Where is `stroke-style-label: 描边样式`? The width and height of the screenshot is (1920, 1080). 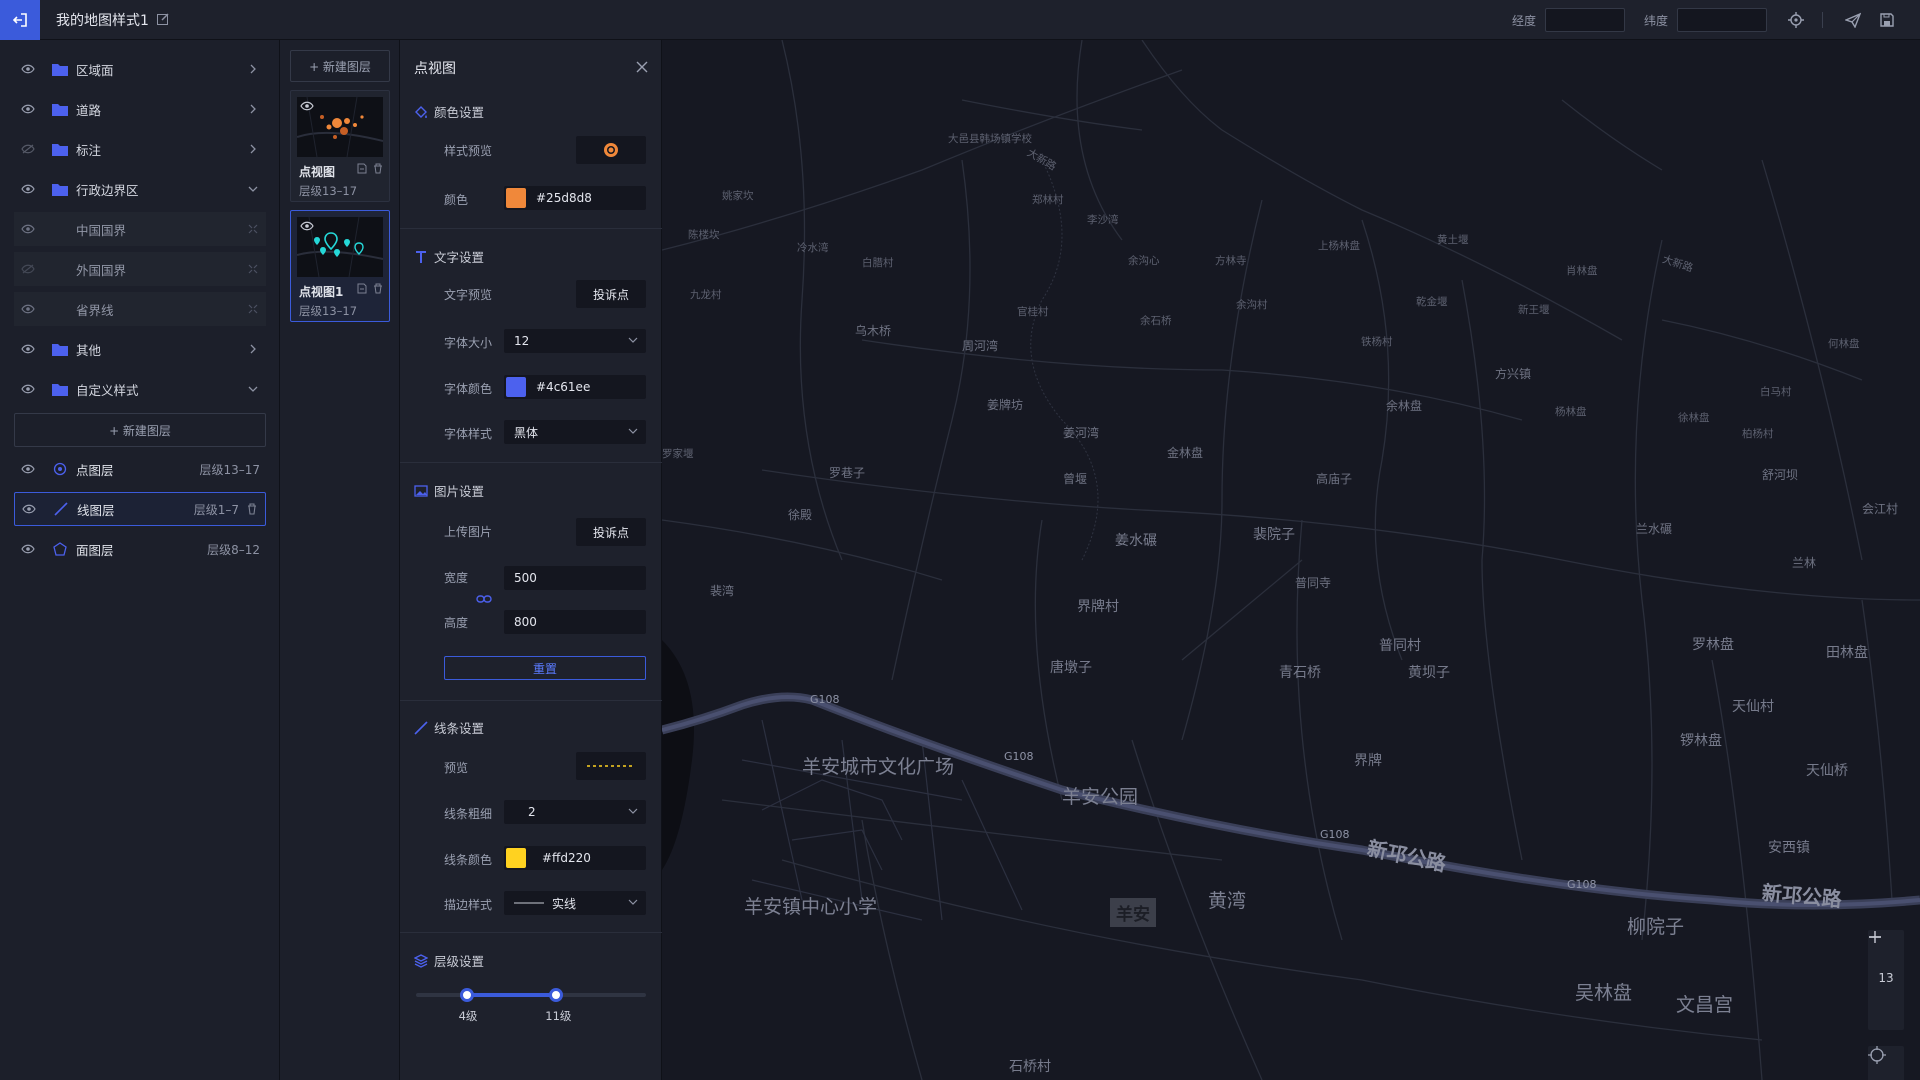
stroke-style-label: 描边样式 is located at coordinates (468, 905).